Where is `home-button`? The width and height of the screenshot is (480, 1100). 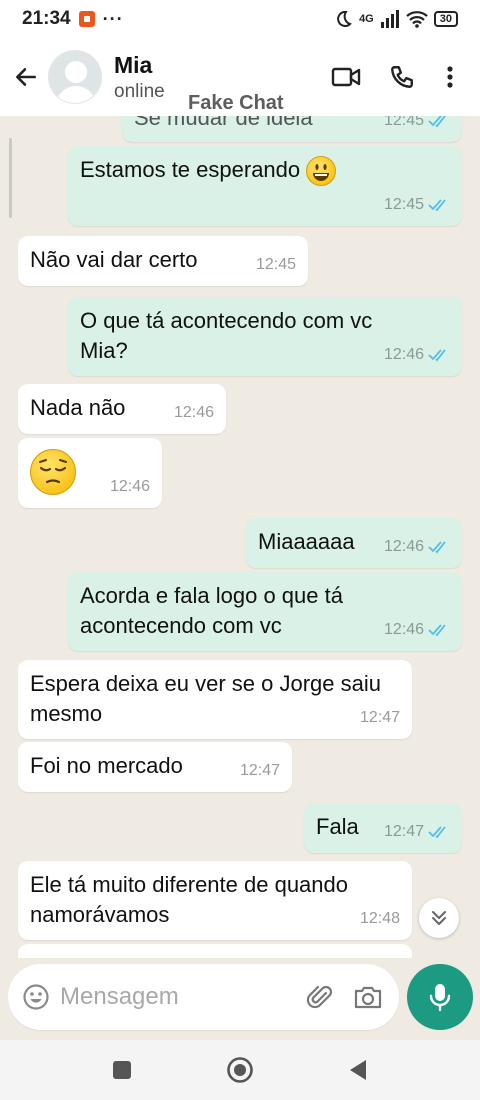
home-button is located at coordinates (240, 1070).